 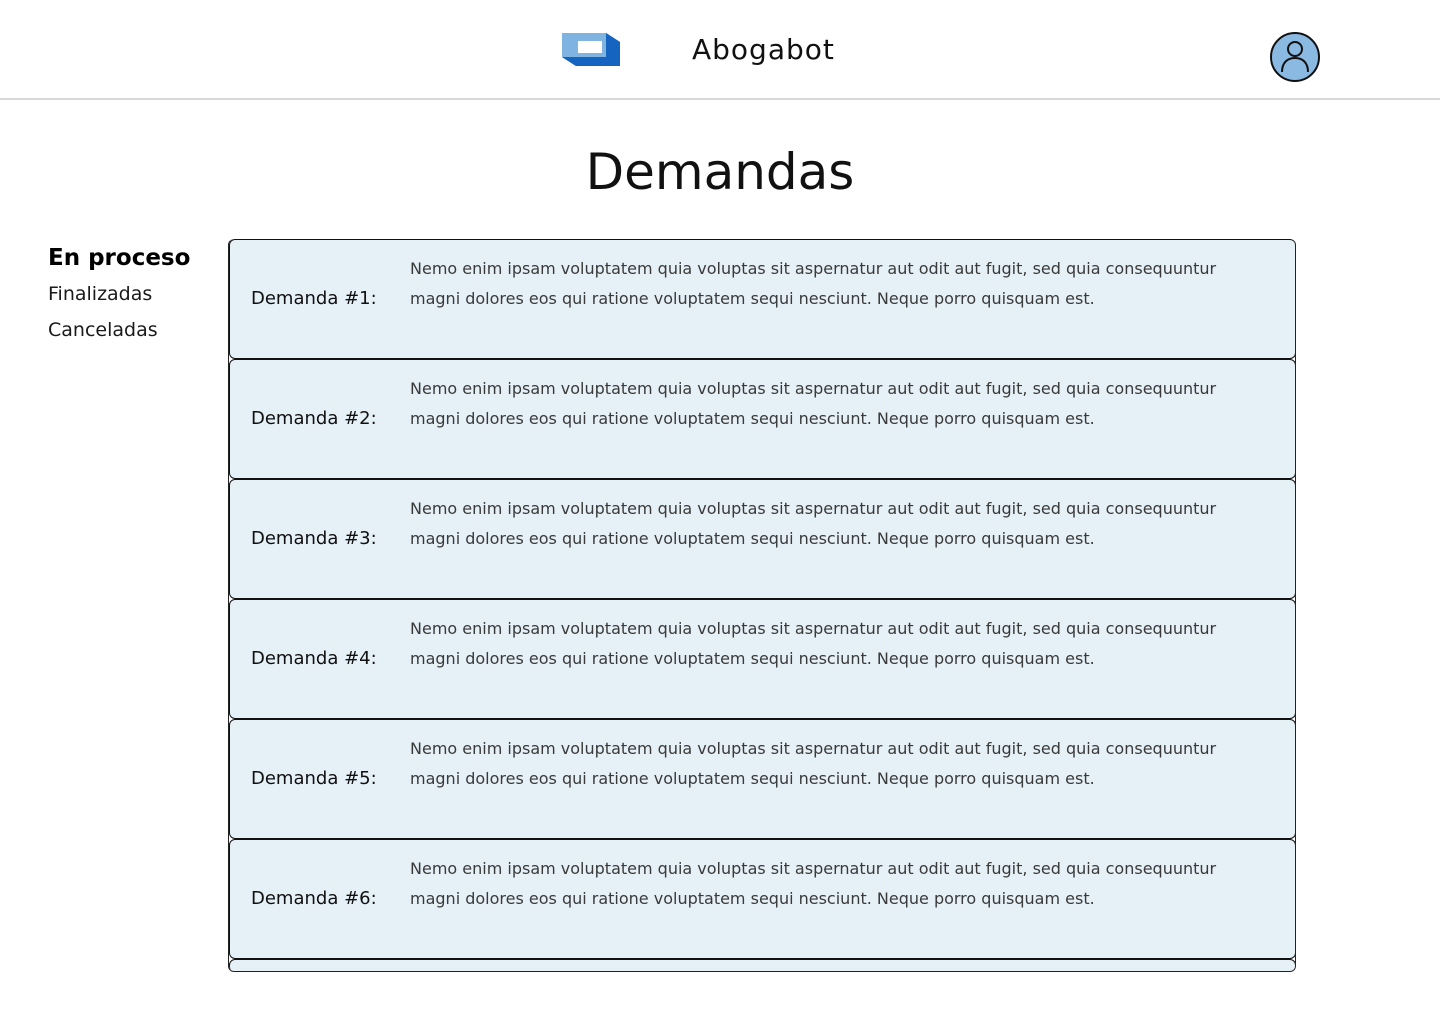 I want to click on sidebar-item-canceladas: Canceladas, so click(x=133, y=330).